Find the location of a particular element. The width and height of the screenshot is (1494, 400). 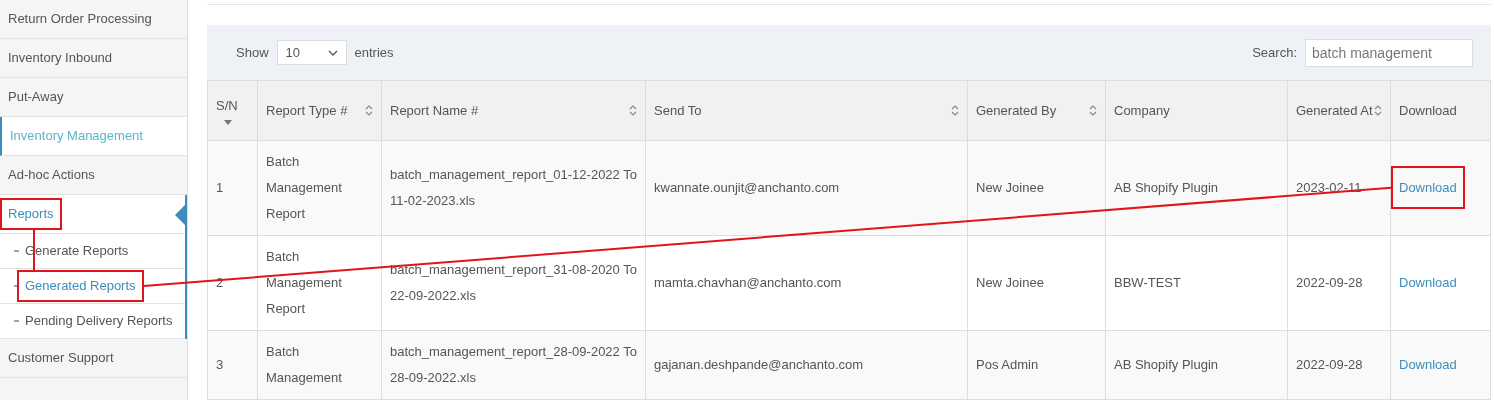

page-size-select: 10 is located at coordinates (311, 52).